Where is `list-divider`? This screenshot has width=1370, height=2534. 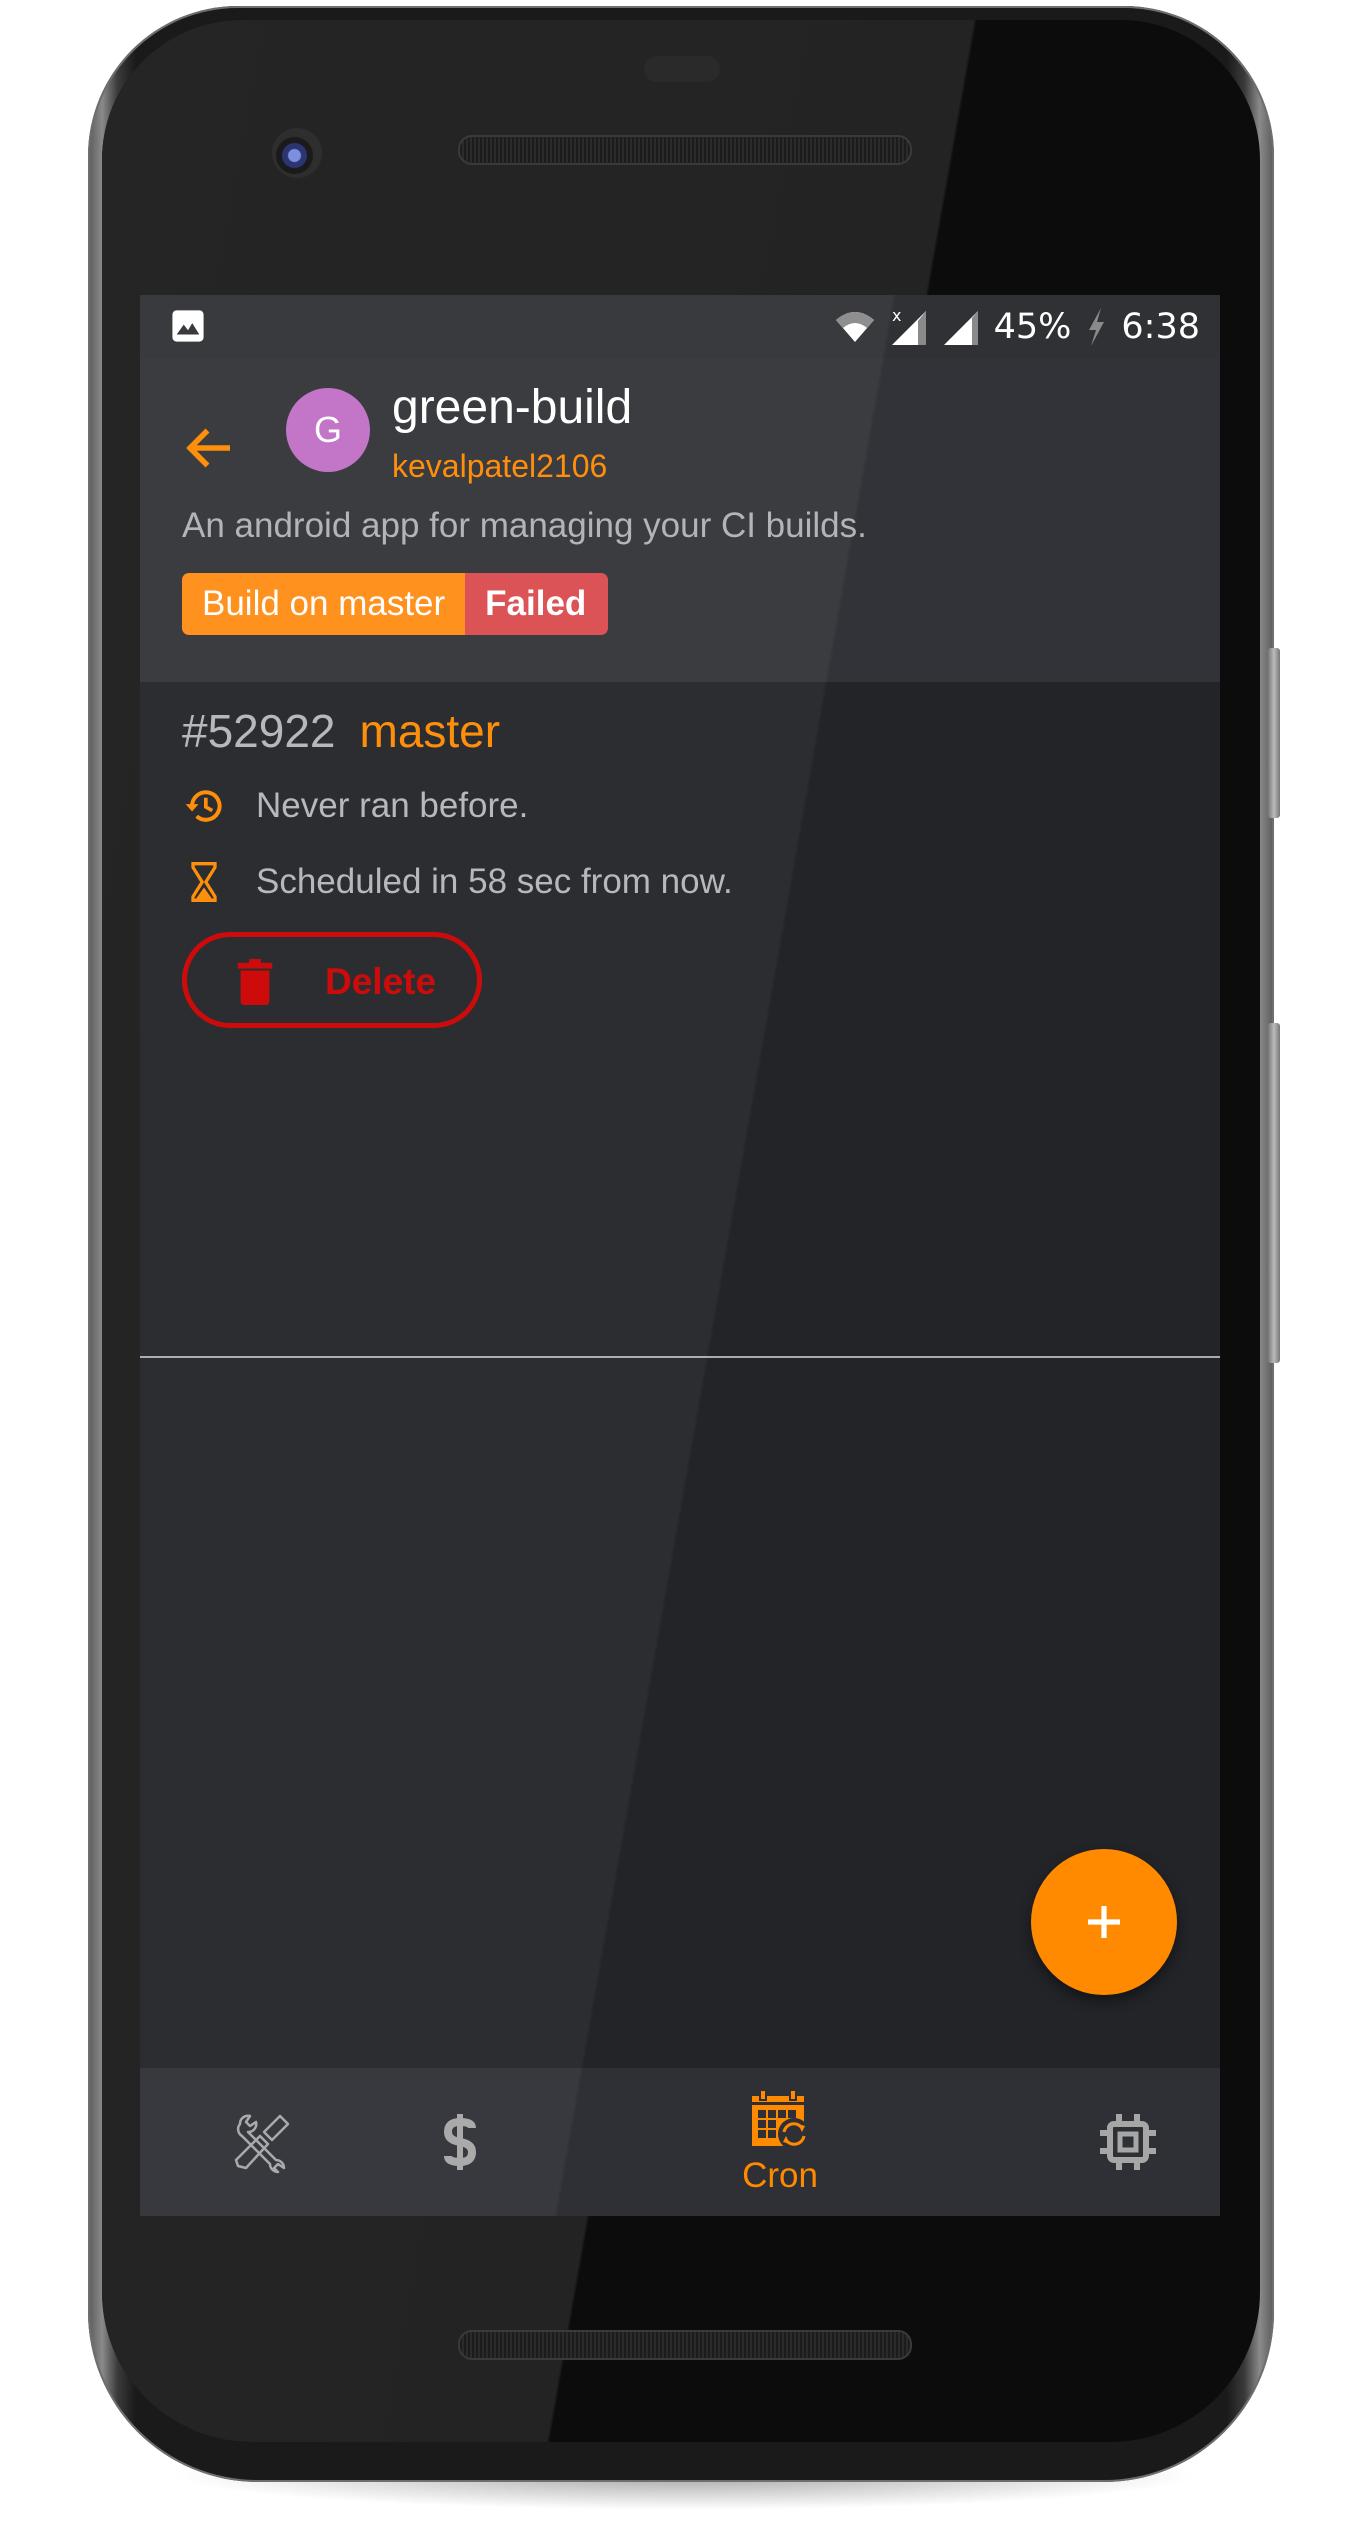 list-divider is located at coordinates (680, 1357).